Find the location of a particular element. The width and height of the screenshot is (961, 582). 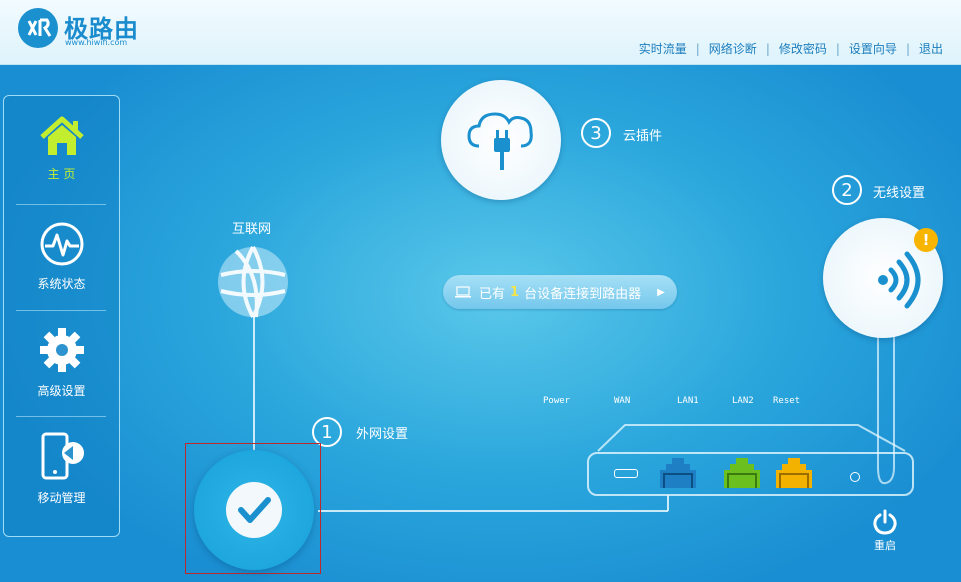

globe-icon is located at coordinates (253, 282).